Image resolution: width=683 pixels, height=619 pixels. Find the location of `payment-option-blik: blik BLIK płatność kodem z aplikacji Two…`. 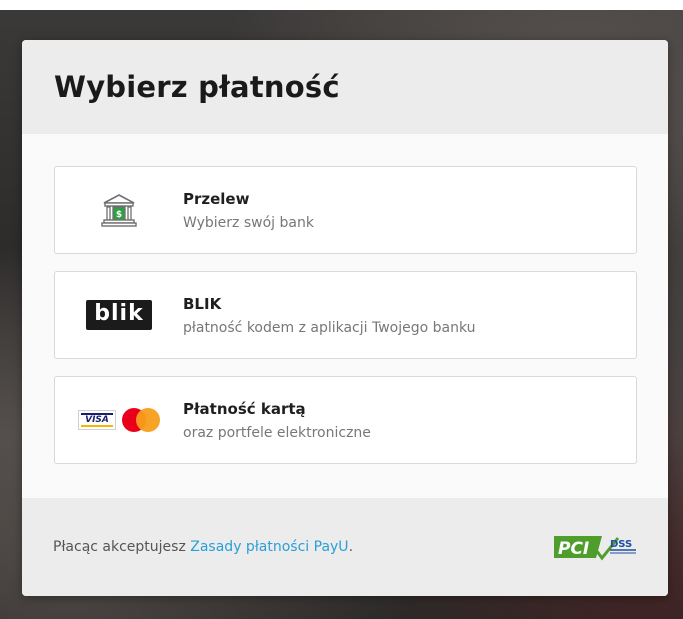

payment-option-blik: blik BLIK płatność kodem z aplikacji Two… is located at coordinates (345, 315).